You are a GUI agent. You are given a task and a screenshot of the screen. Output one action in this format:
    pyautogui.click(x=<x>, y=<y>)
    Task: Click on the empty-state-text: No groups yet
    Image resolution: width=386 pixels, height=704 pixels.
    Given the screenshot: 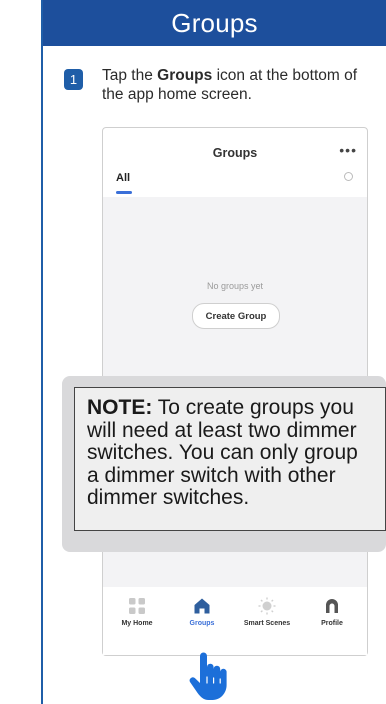 What is the action you would take?
    pyautogui.click(x=235, y=286)
    